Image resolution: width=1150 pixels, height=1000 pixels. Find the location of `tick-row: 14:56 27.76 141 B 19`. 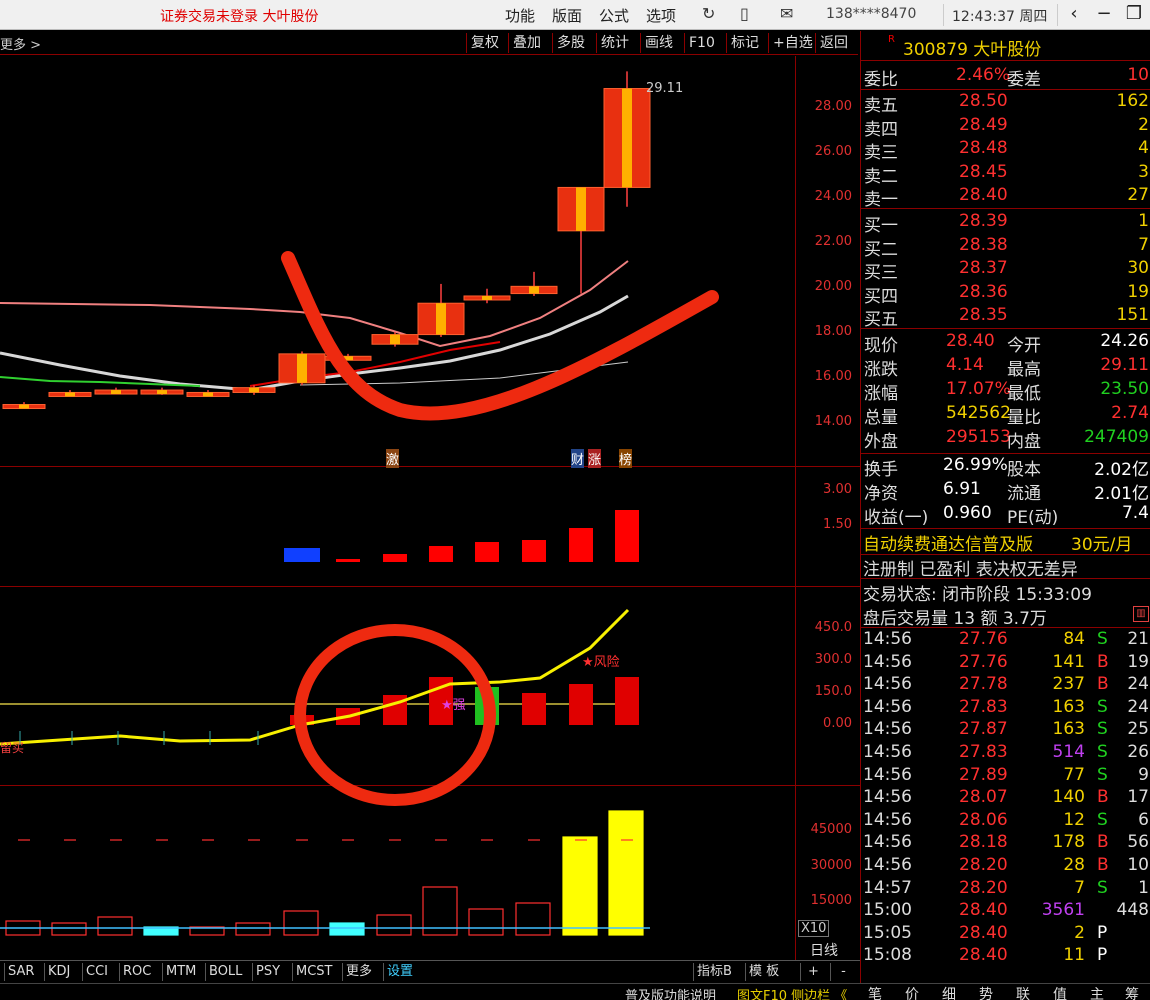

tick-row: 14:56 27.76 141 B 19 is located at coordinates (1005, 663).